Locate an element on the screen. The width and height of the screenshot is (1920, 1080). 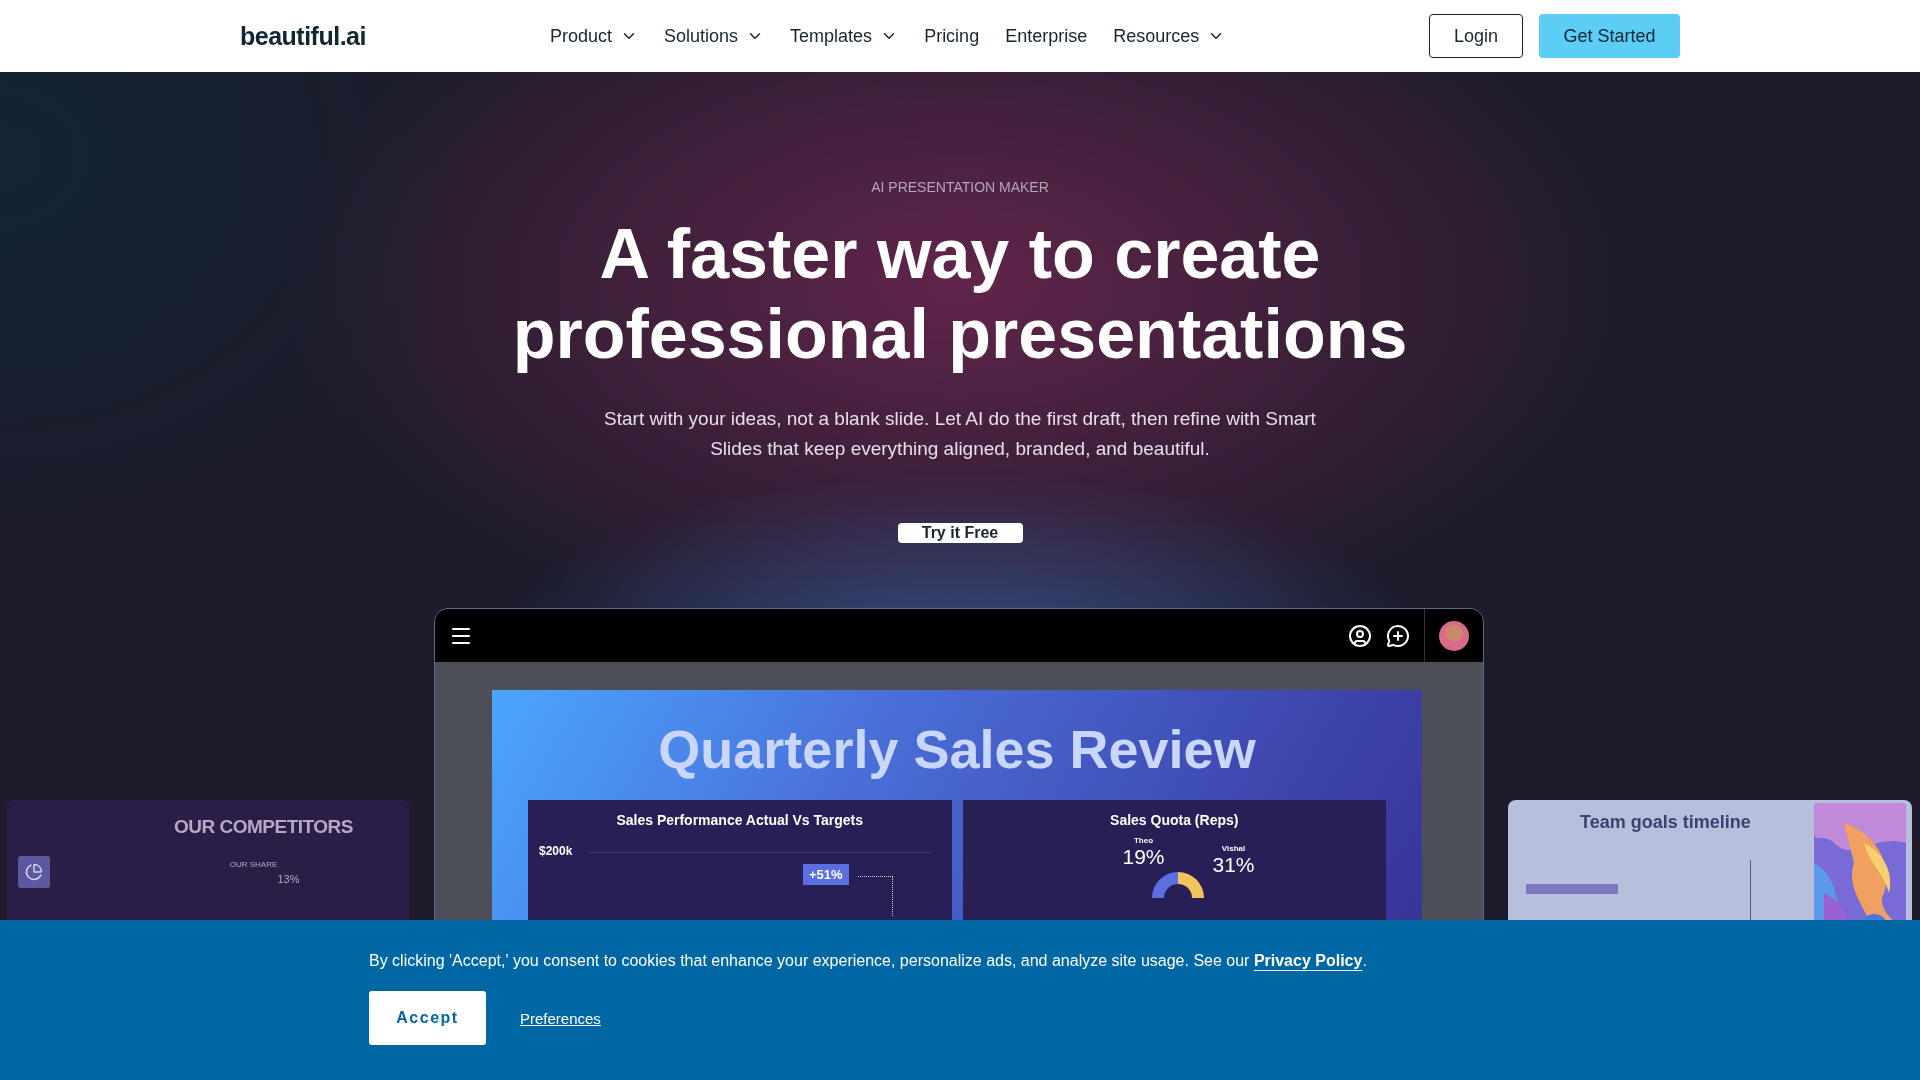
try-free-button: Try it Free is located at coordinates (960, 533).